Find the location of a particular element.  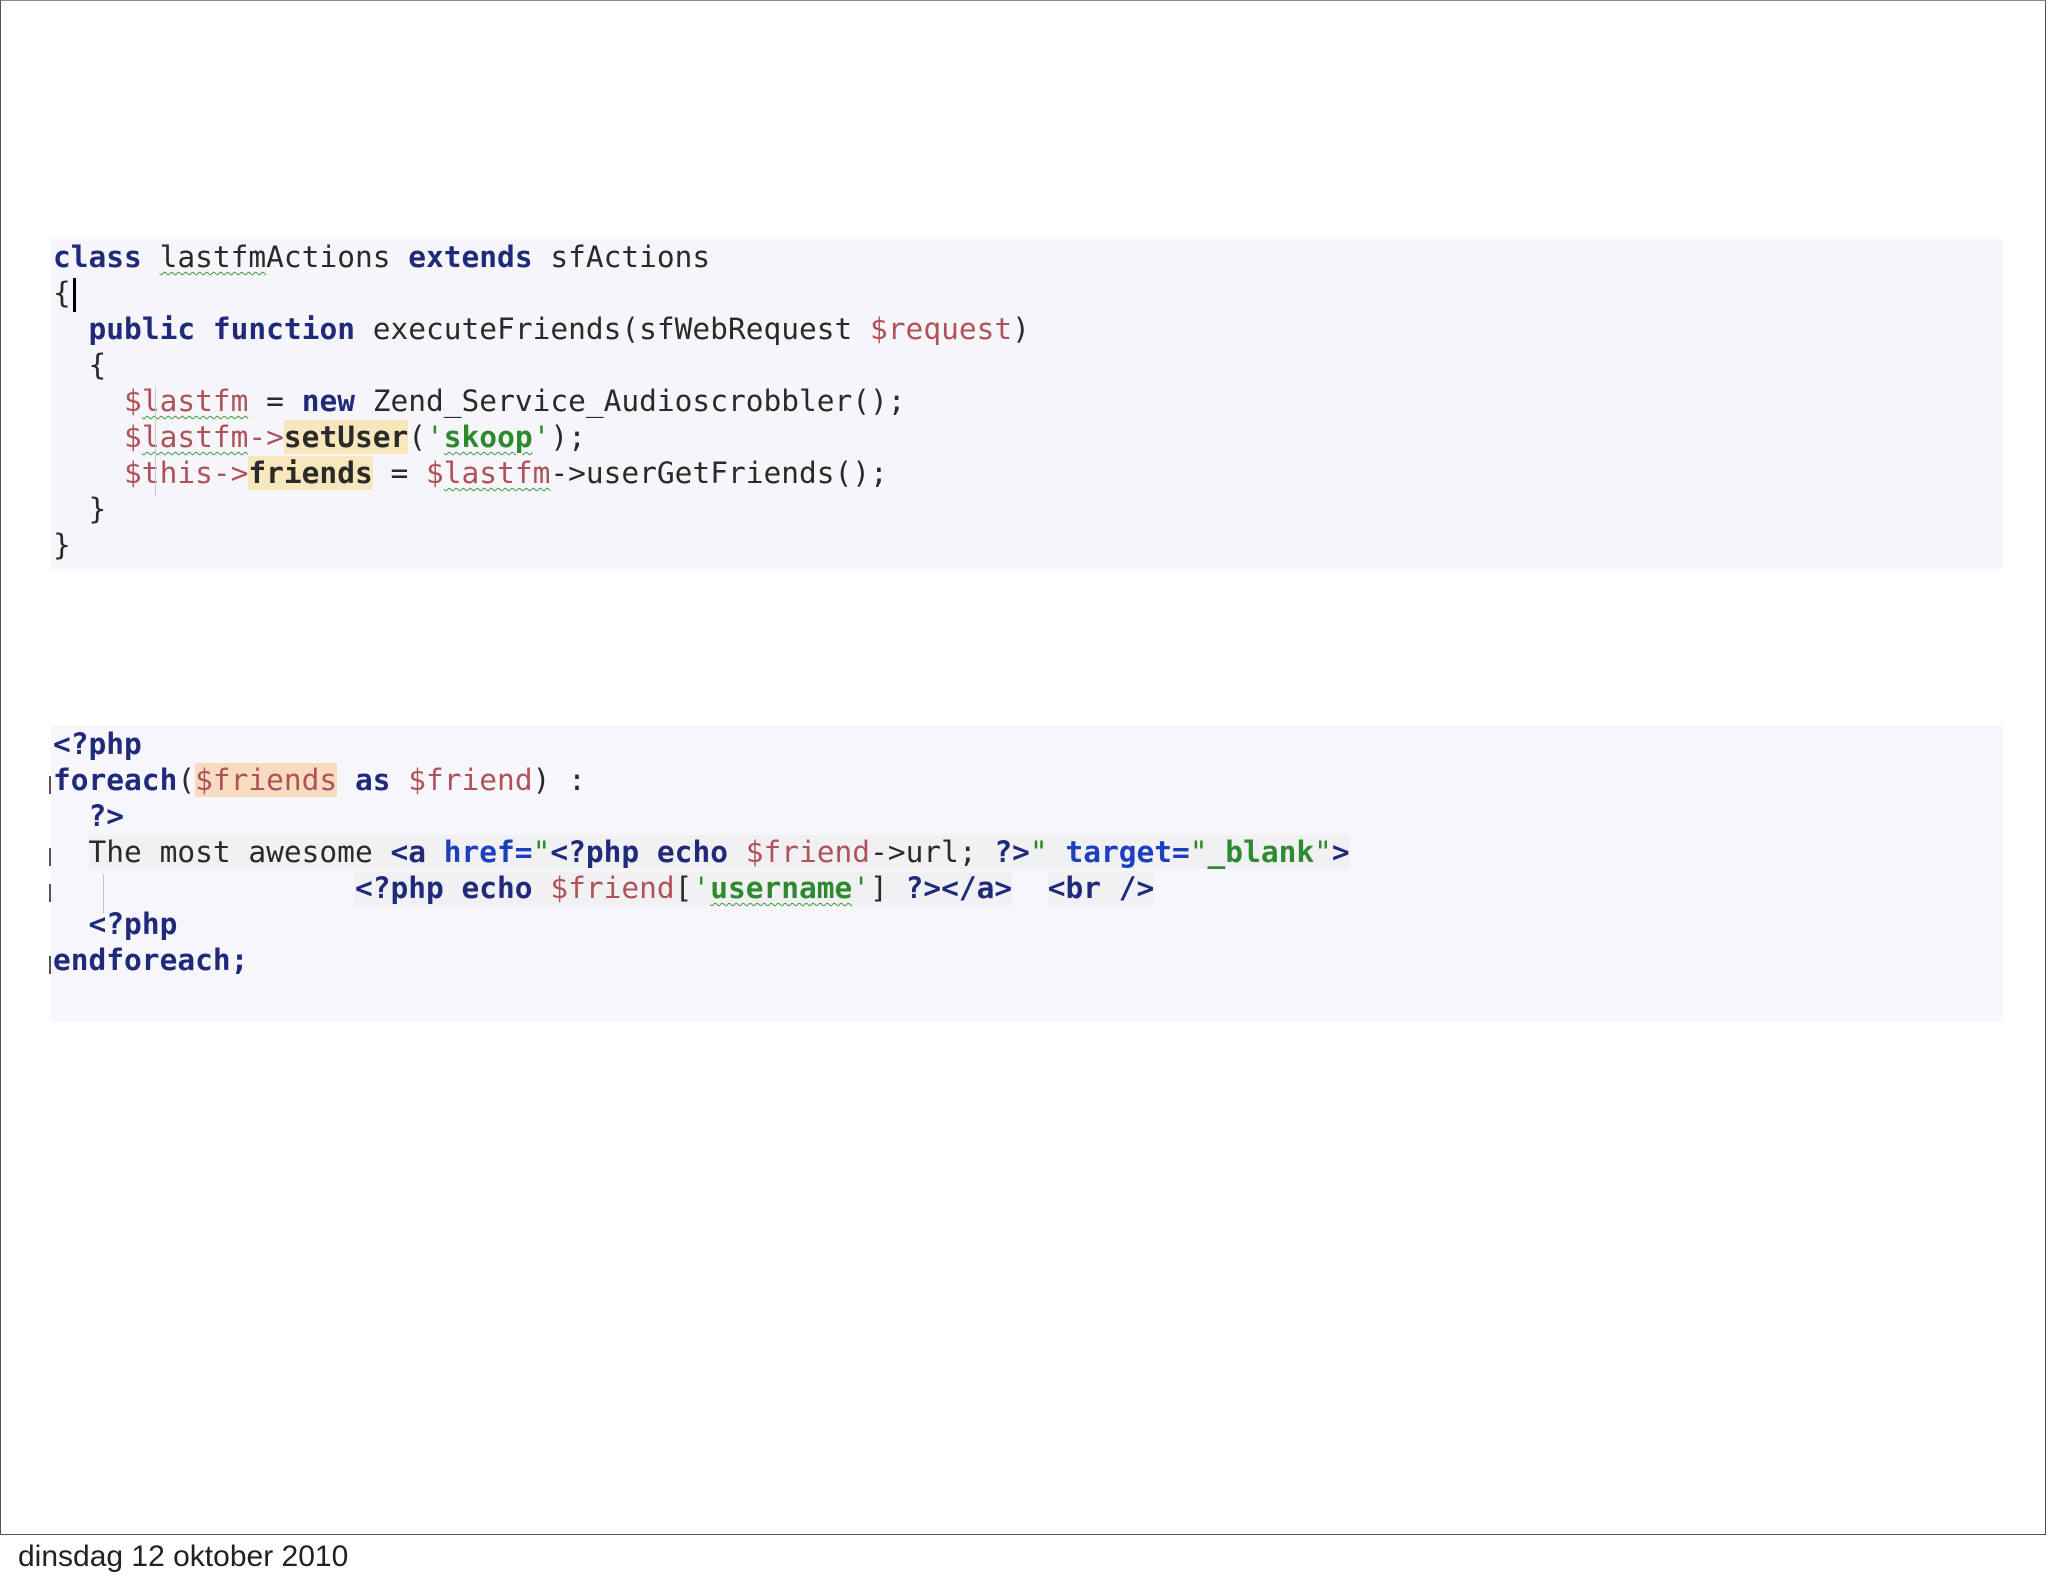

string-literal: username is located at coordinates (781, 888).